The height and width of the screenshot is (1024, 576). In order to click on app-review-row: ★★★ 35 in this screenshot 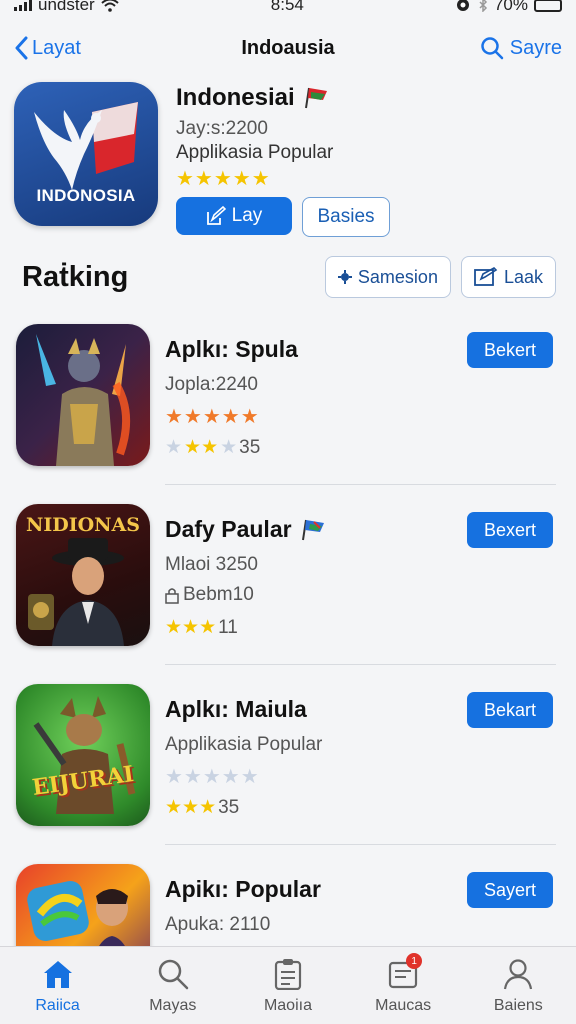, I will do `click(202, 807)`.